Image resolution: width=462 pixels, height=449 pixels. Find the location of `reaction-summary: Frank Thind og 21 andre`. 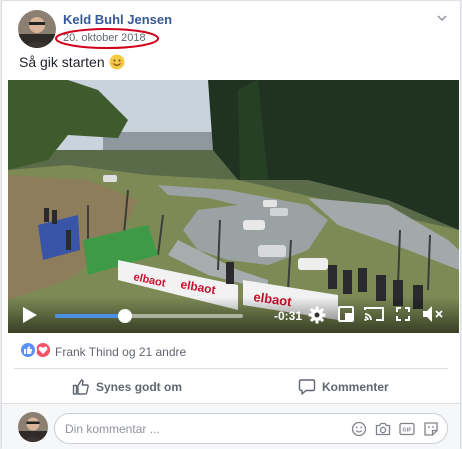

reaction-summary: Frank Thind og 21 andre is located at coordinates (120, 352).